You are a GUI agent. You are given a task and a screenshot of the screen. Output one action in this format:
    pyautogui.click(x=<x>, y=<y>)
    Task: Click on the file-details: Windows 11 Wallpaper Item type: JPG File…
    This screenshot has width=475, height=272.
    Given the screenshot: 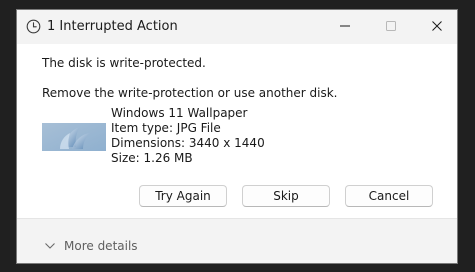 What is the action you would take?
    pyautogui.click(x=188, y=136)
    